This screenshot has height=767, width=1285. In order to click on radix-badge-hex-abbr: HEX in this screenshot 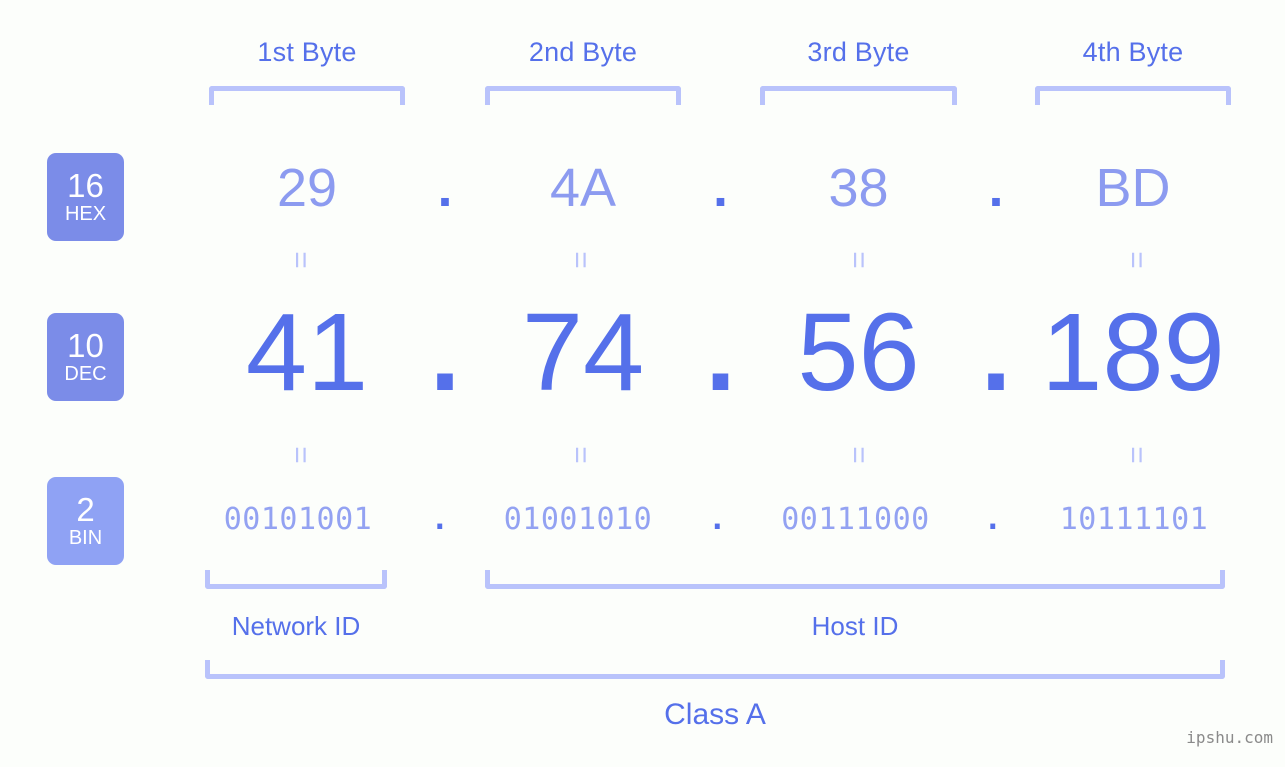, I will do `click(85, 214)`.